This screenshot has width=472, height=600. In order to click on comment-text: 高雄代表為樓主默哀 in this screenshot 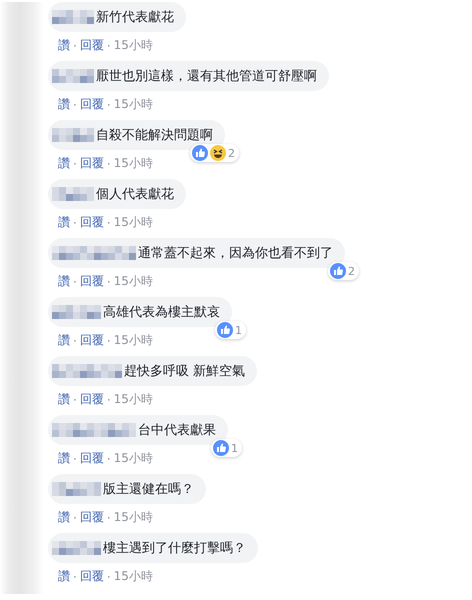, I will do `click(161, 312)`.